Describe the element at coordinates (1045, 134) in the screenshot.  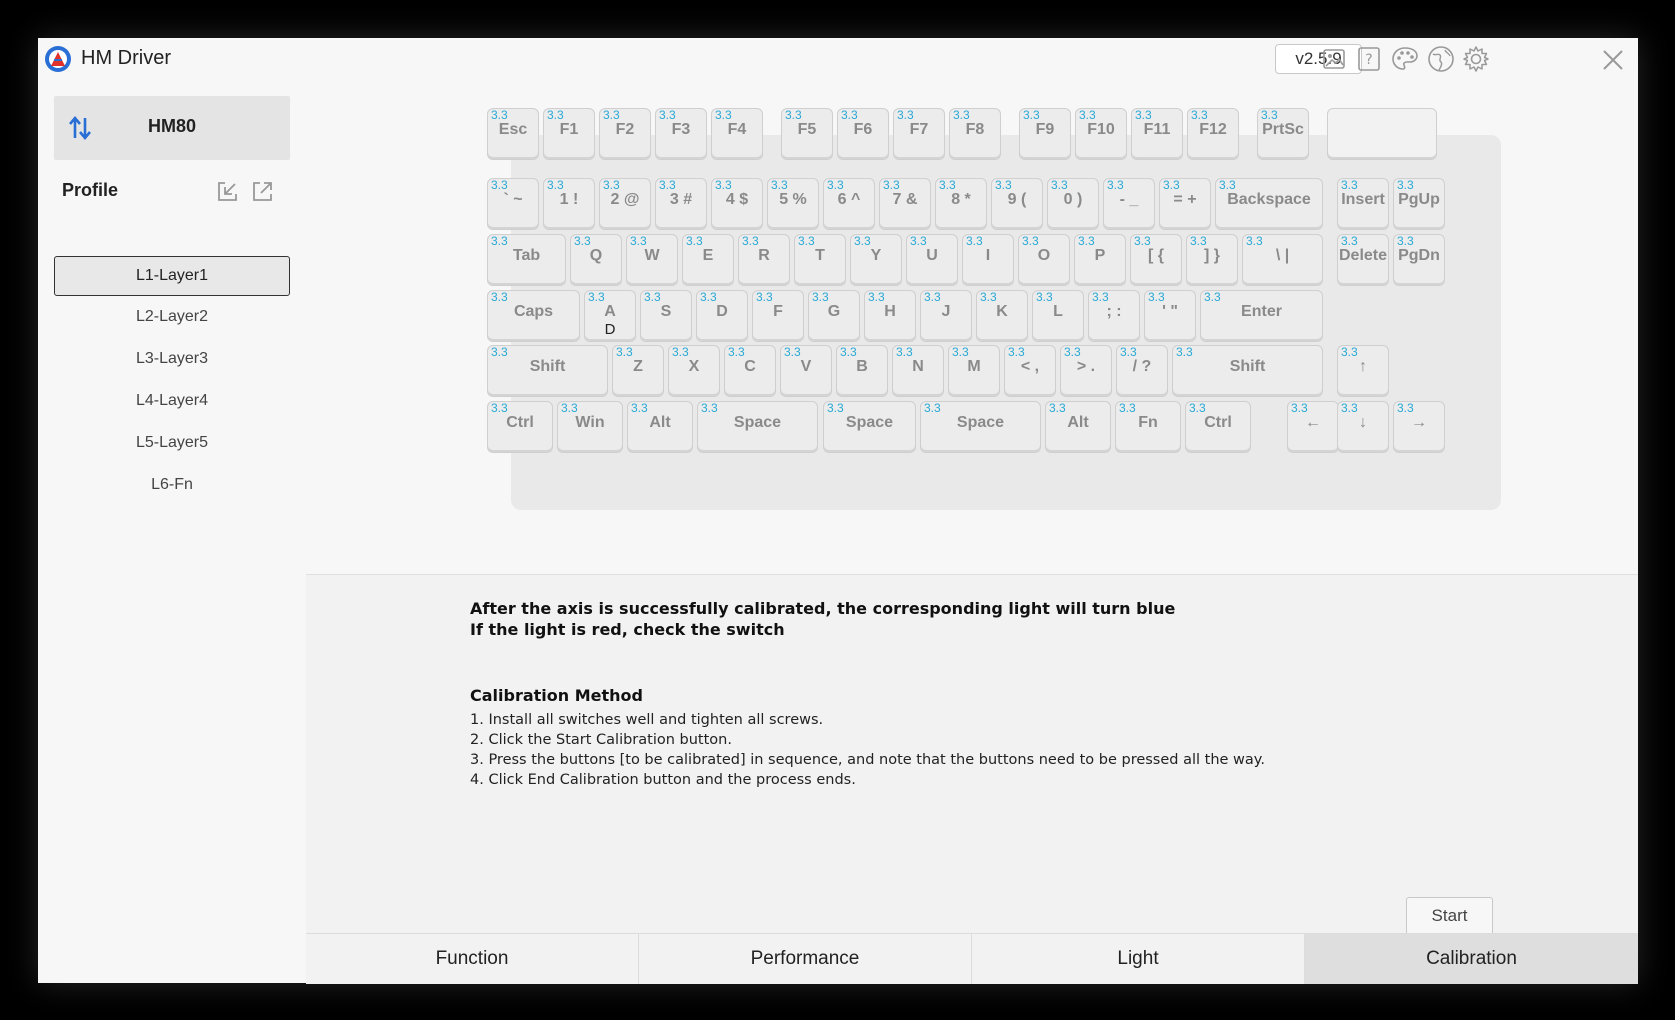
I see `key-0-9: 3.3 F9` at that location.